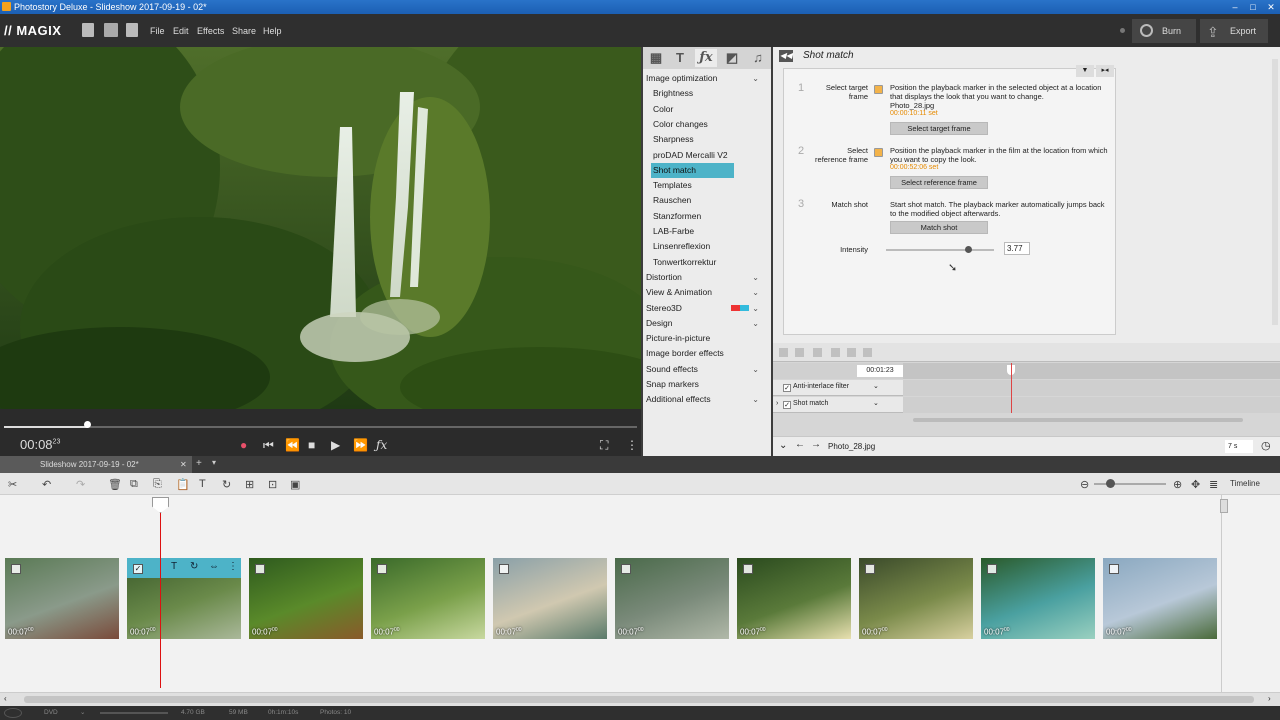 The height and width of the screenshot is (720, 1280). I want to click on fx-tab-icon: ƒx, so click(706, 58).